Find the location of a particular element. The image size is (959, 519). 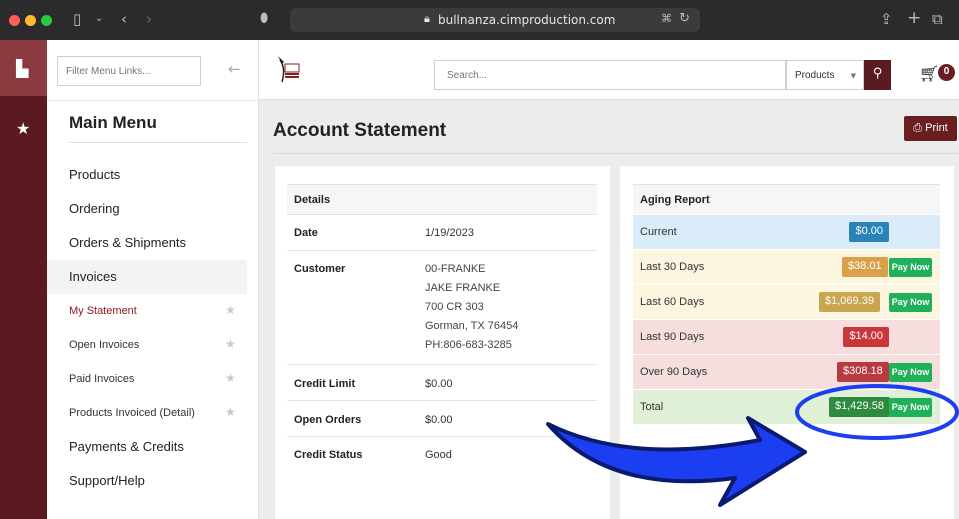

chevron-down-icon: ⌄ is located at coordinates (99, 18).